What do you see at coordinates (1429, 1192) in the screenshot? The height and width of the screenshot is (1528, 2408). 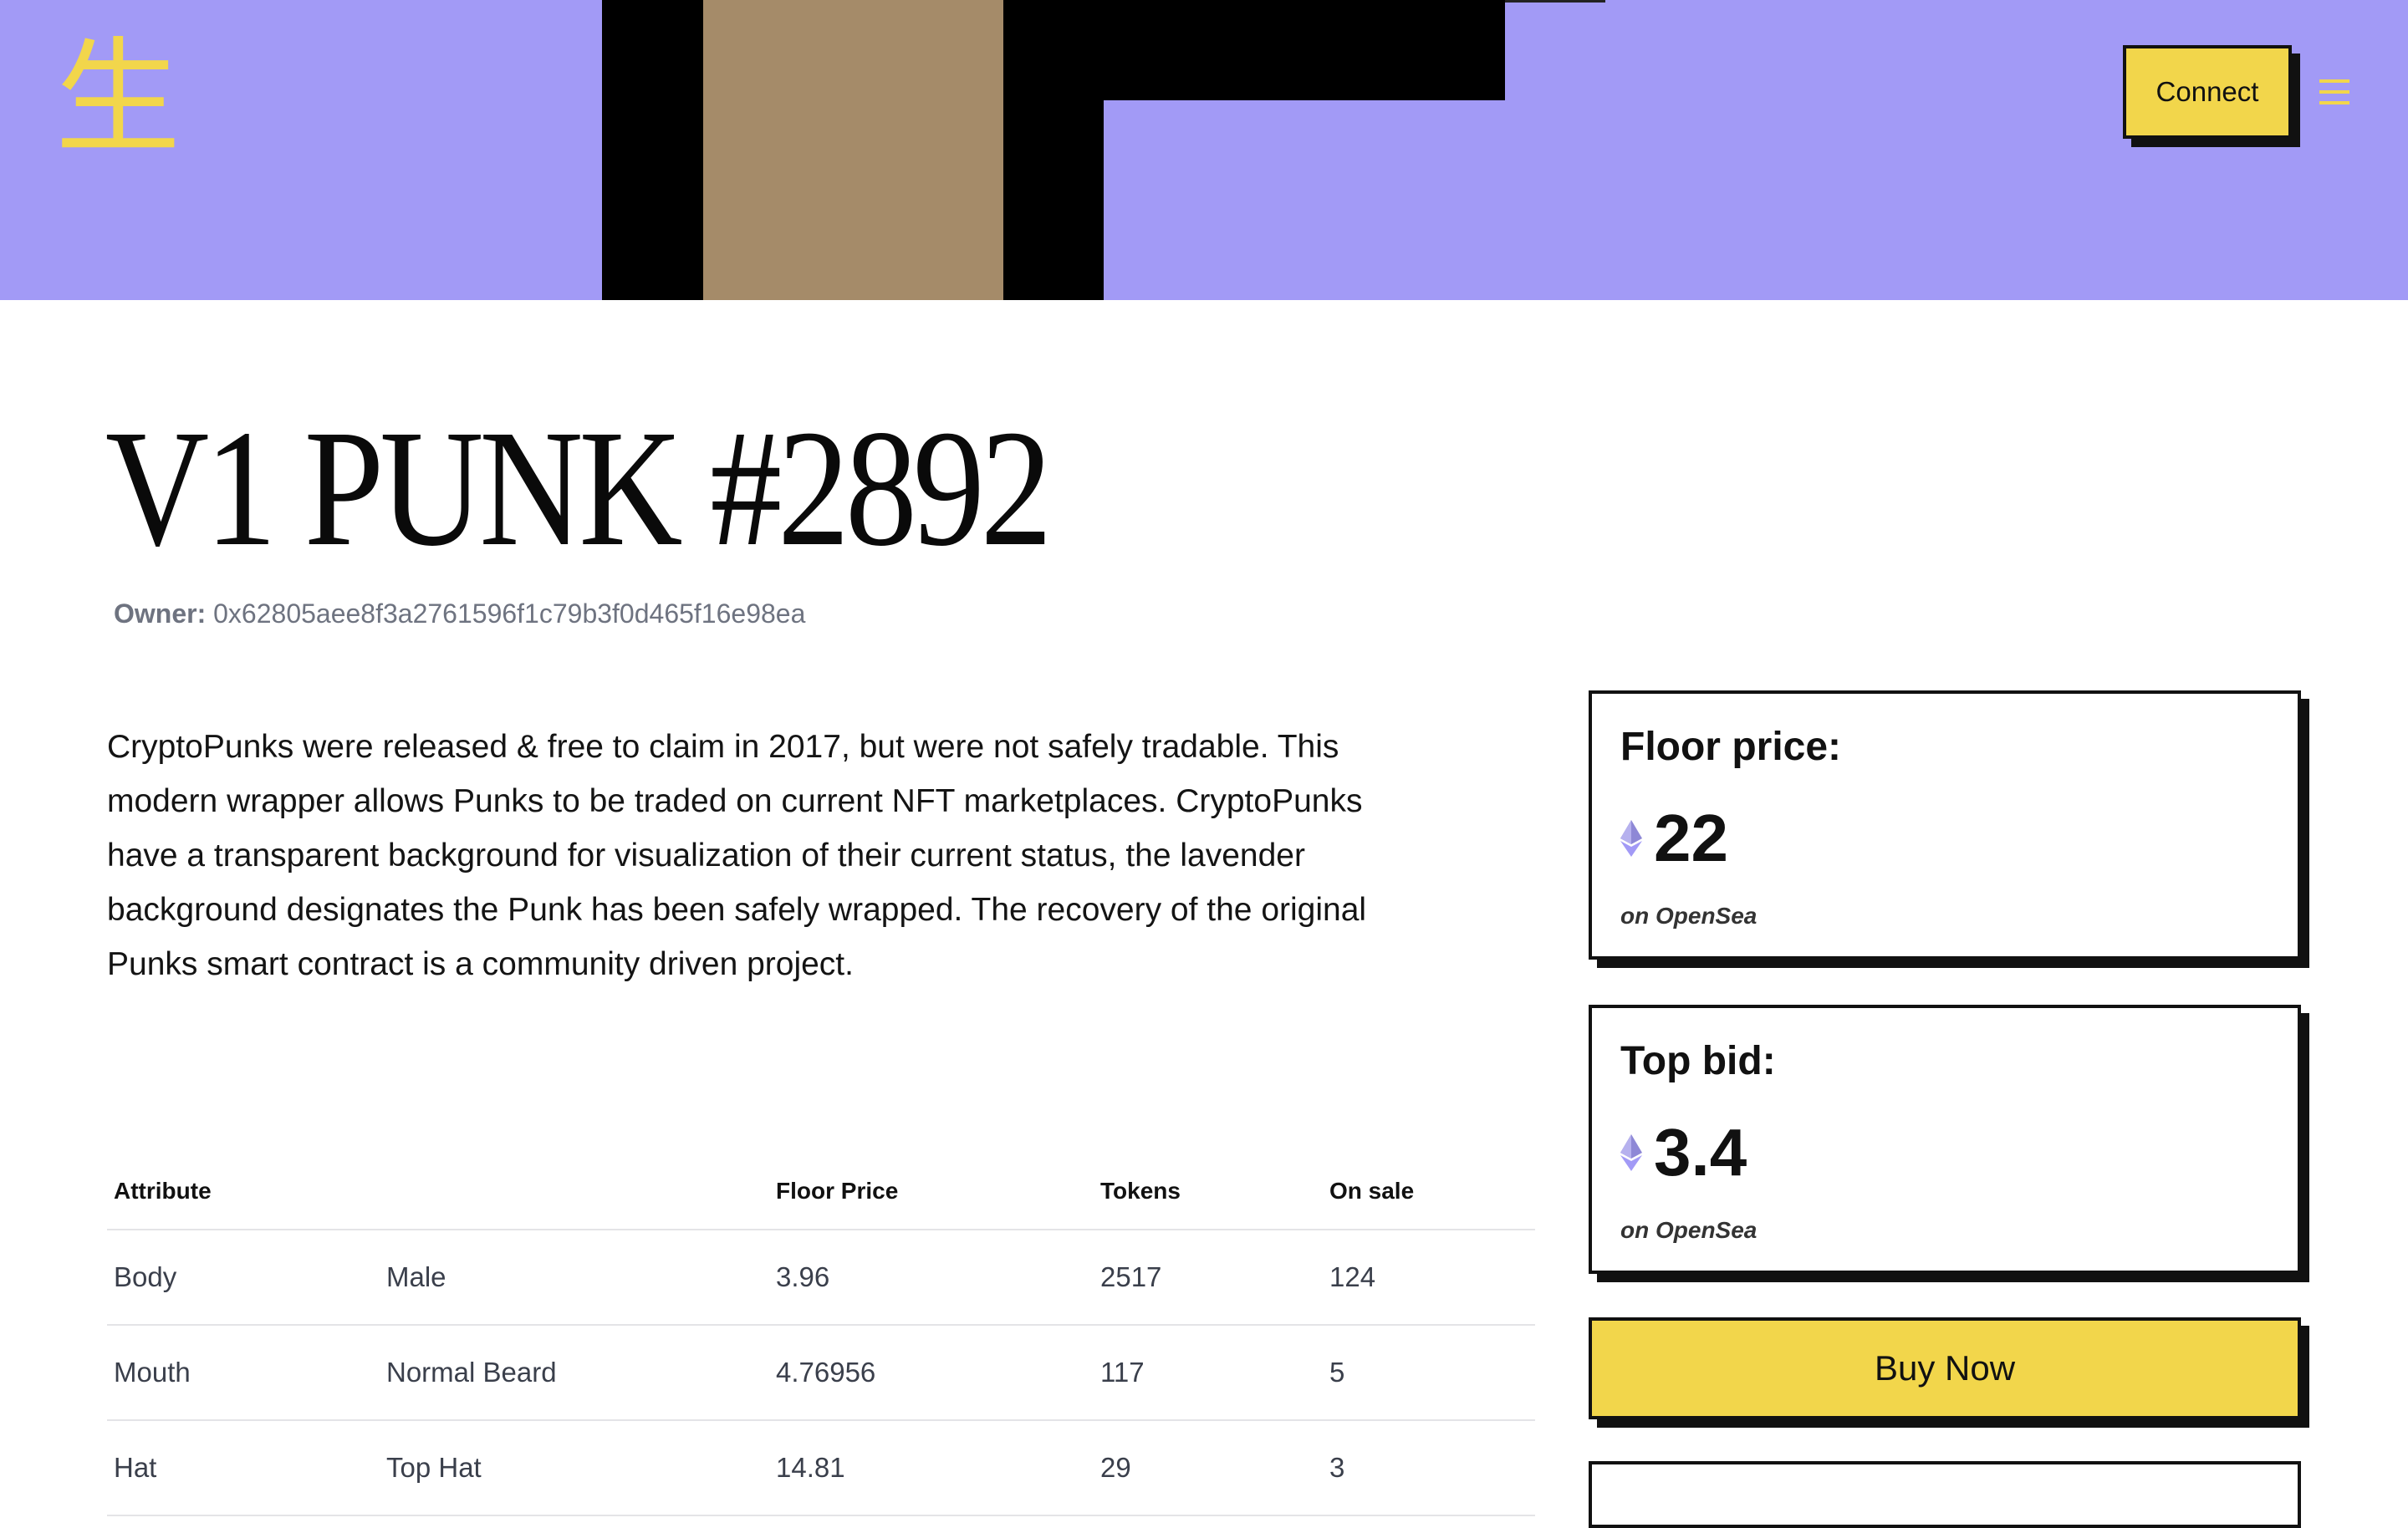 I see `header-on-sale: On sale` at bounding box center [1429, 1192].